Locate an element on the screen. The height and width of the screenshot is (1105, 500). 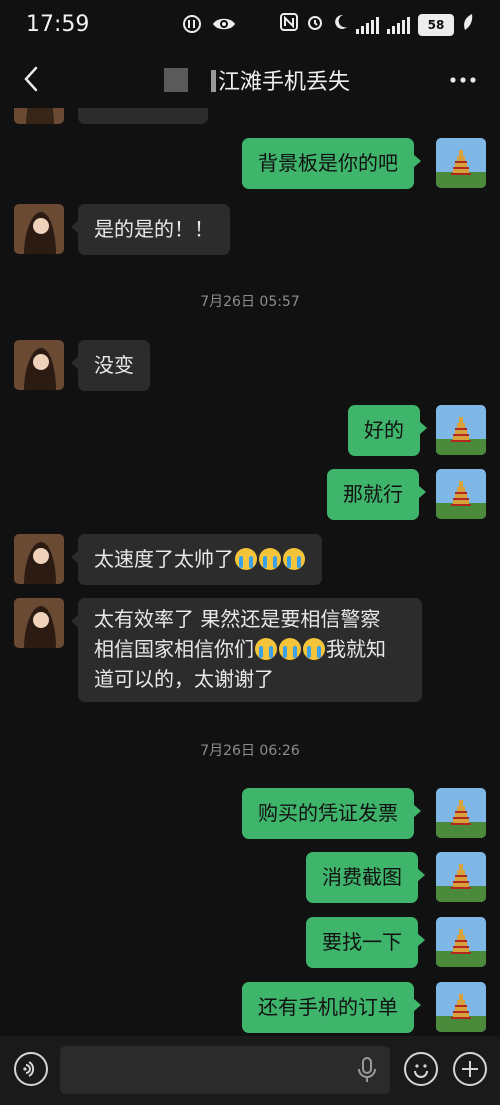
status-icons-right: 58 is located at coordinates (377, 25).